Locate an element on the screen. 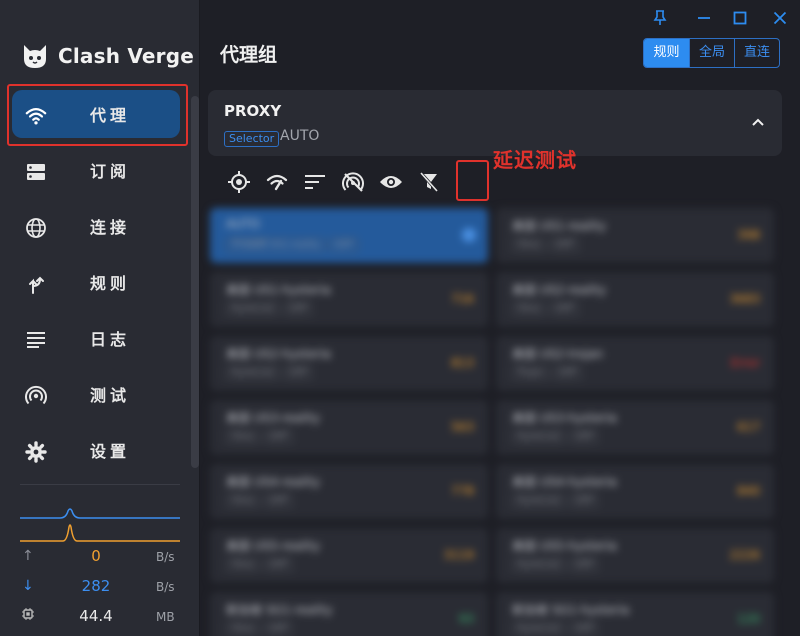 This screenshot has height=636, width=800. sidebar-scrollbar is located at coordinates (195, 282).